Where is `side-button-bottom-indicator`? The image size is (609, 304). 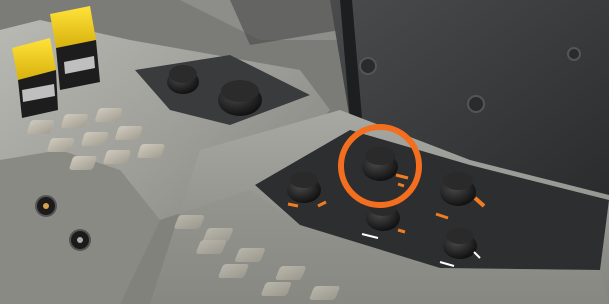
side-button-bottom-indicator is located at coordinates (80, 240).